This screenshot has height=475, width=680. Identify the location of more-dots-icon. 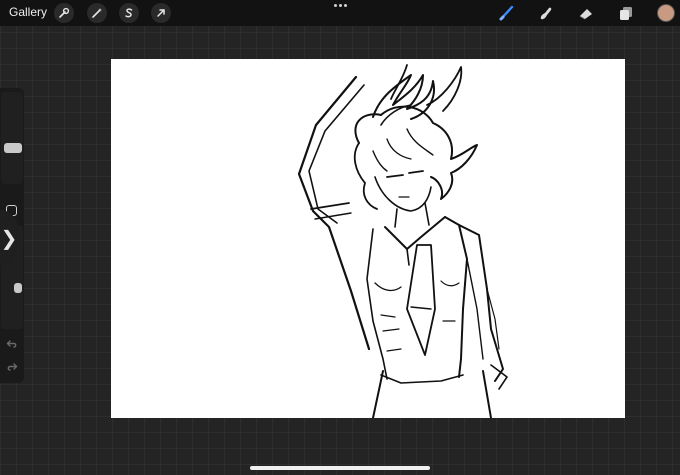
(340, 7).